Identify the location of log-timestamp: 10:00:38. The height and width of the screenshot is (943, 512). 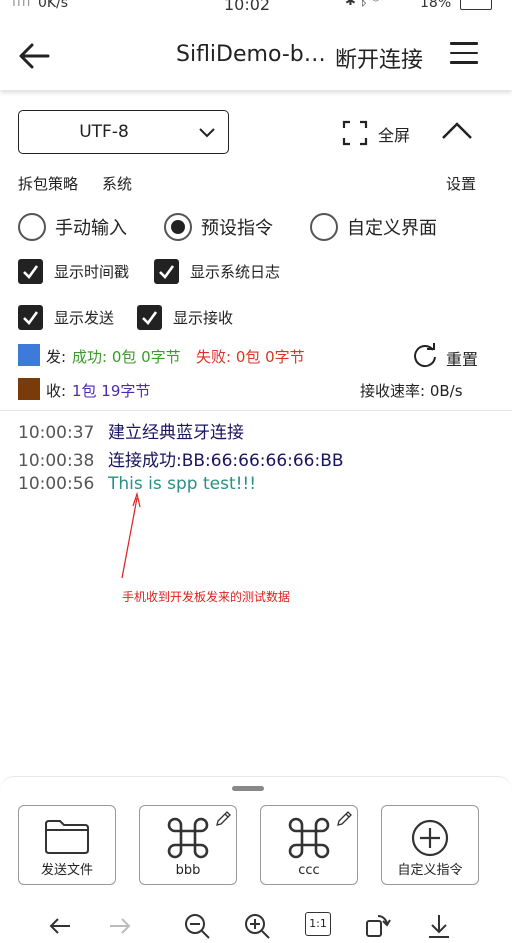
(56, 461).